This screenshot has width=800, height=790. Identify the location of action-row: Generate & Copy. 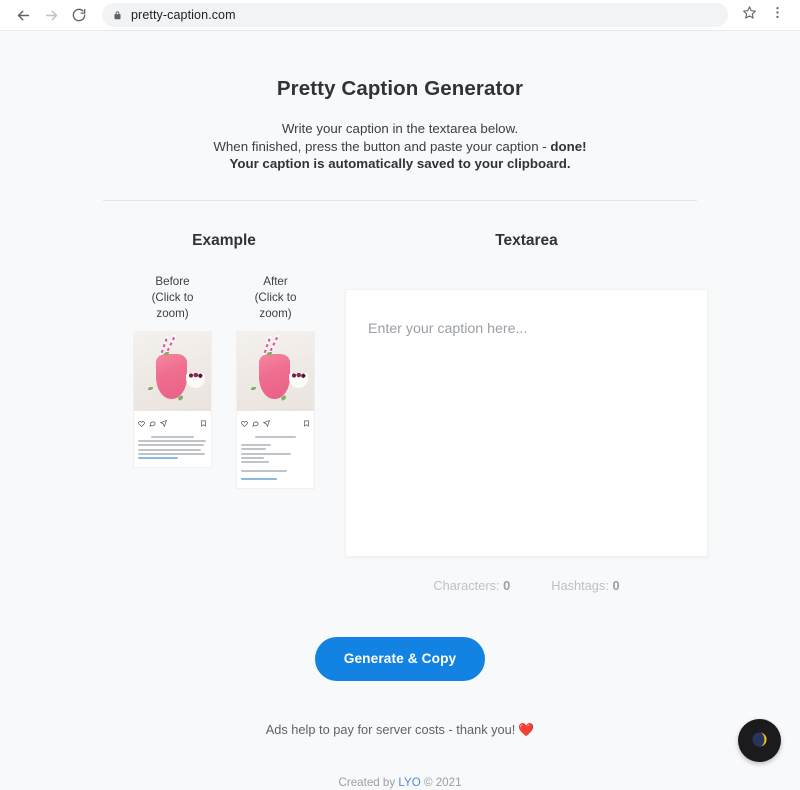
(400, 658).